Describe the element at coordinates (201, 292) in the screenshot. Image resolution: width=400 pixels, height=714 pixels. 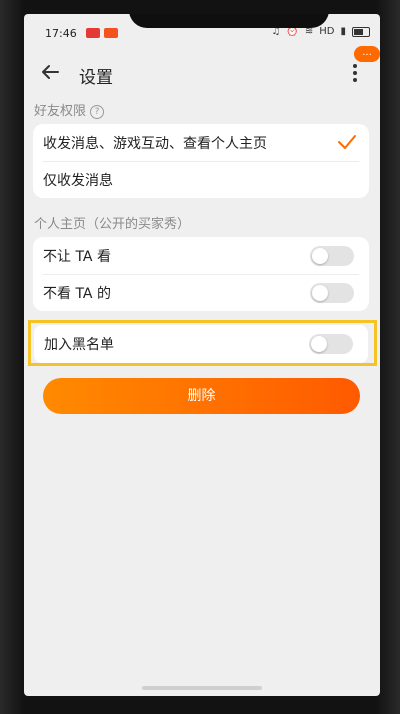
I see `dont-see-them-row: 不看 TA 的` at that location.